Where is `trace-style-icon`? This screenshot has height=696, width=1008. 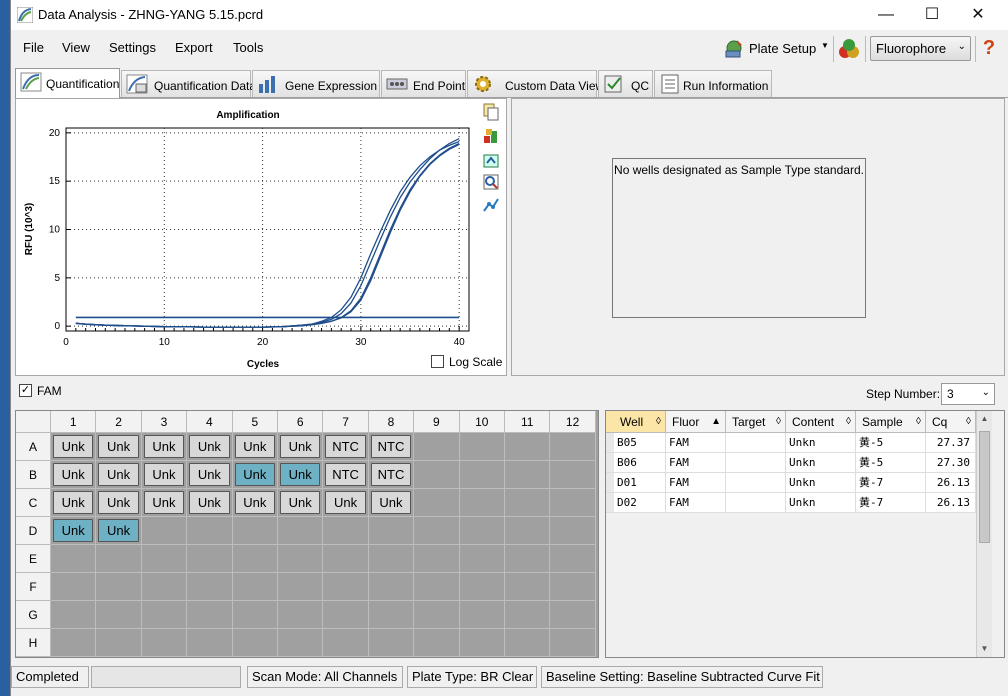 trace-style-icon is located at coordinates (491, 205).